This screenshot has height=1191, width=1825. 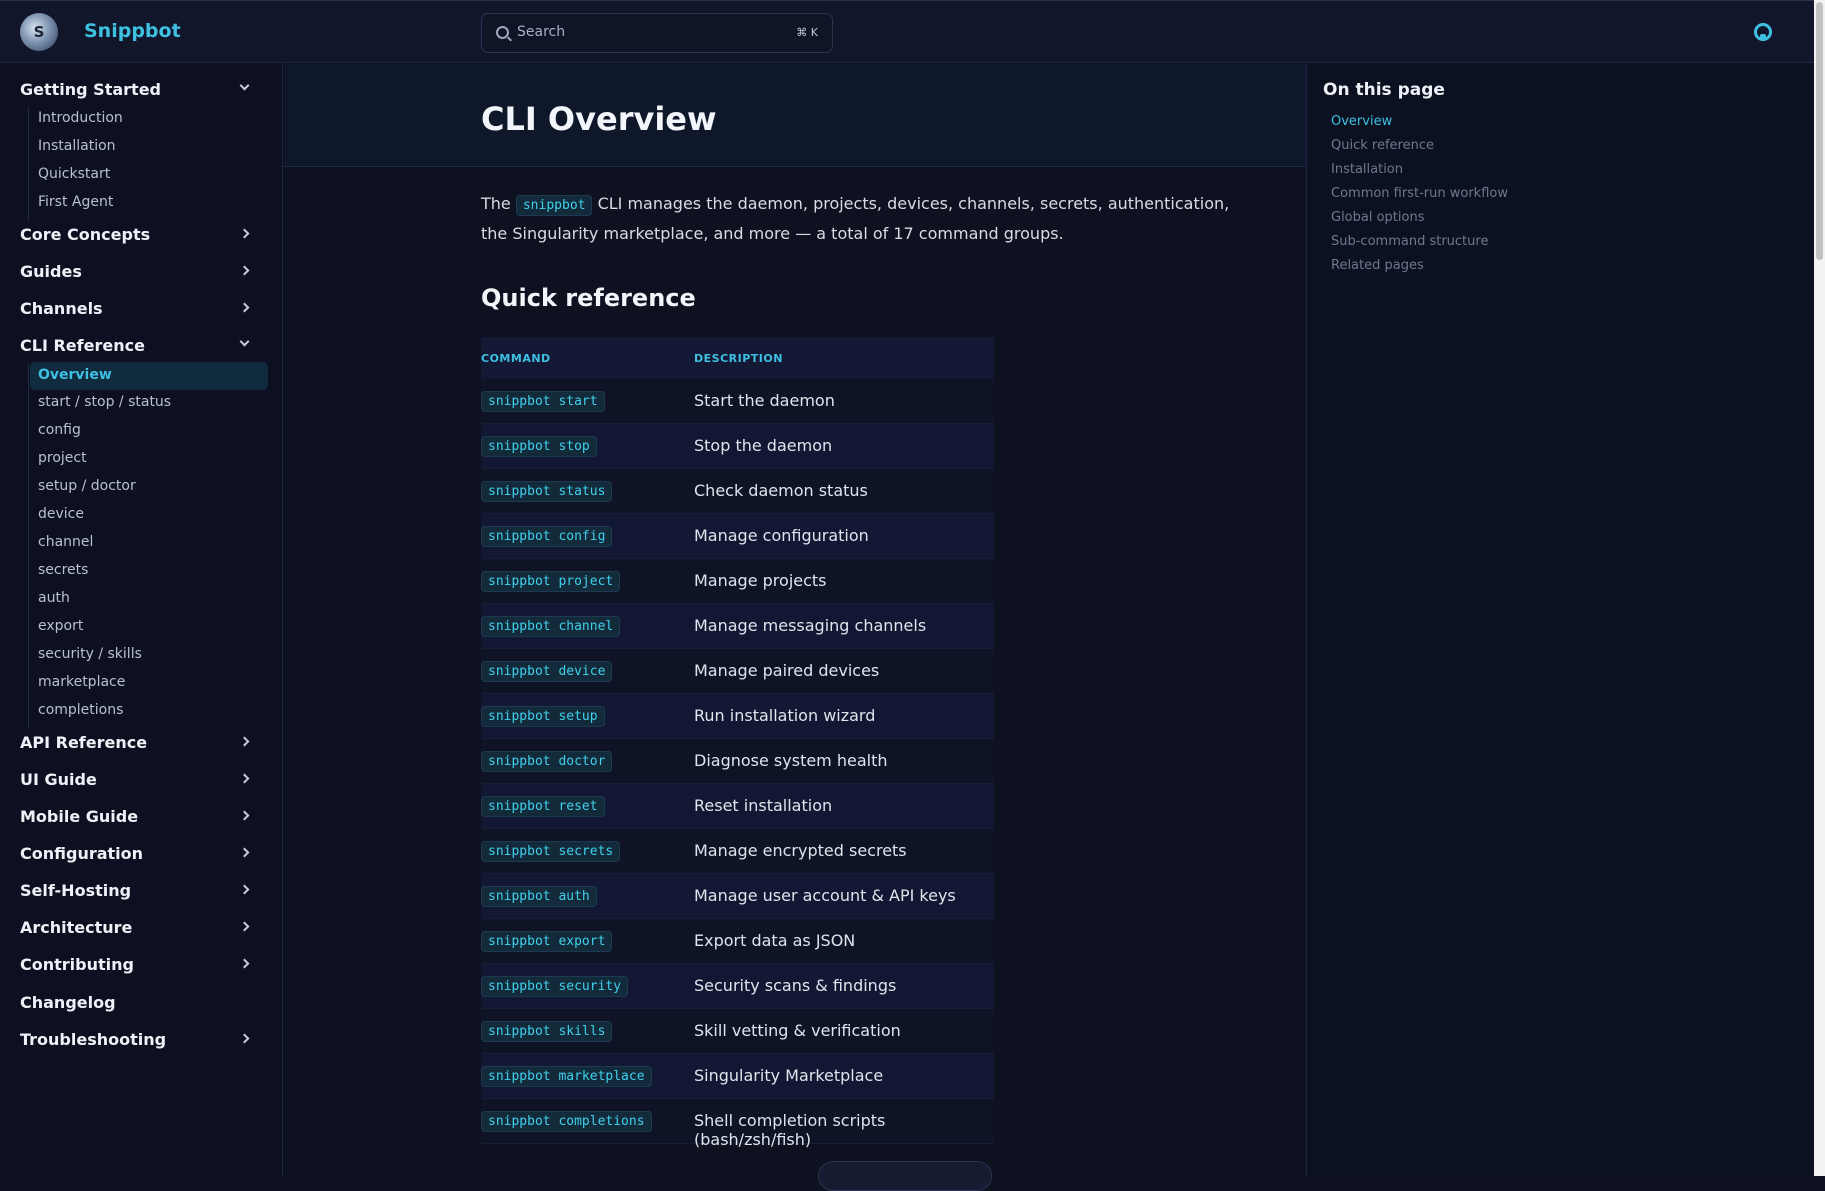 What do you see at coordinates (760, 580) in the screenshot?
I see `command-description: Manage projects` at bounding box center [760, 580].